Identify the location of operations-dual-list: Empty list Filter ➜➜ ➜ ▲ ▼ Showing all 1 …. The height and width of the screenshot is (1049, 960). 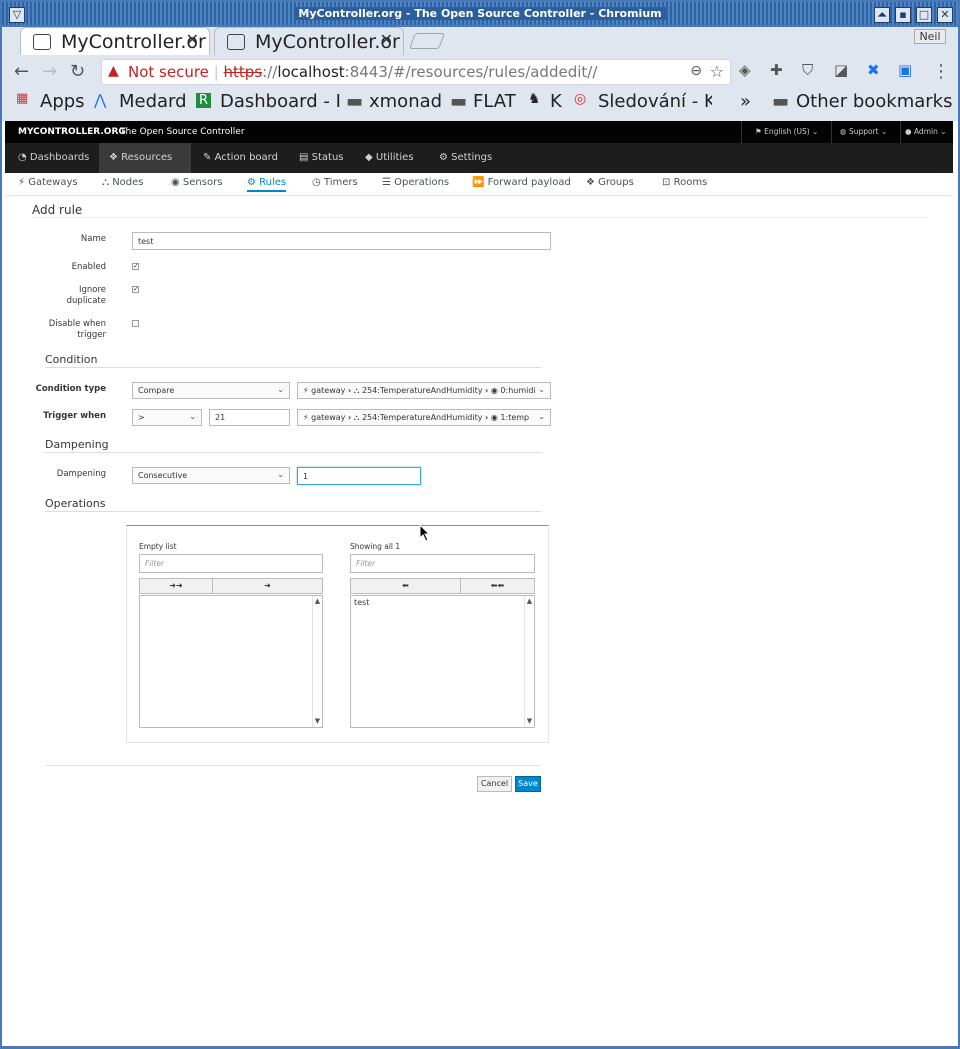
(337, 634).